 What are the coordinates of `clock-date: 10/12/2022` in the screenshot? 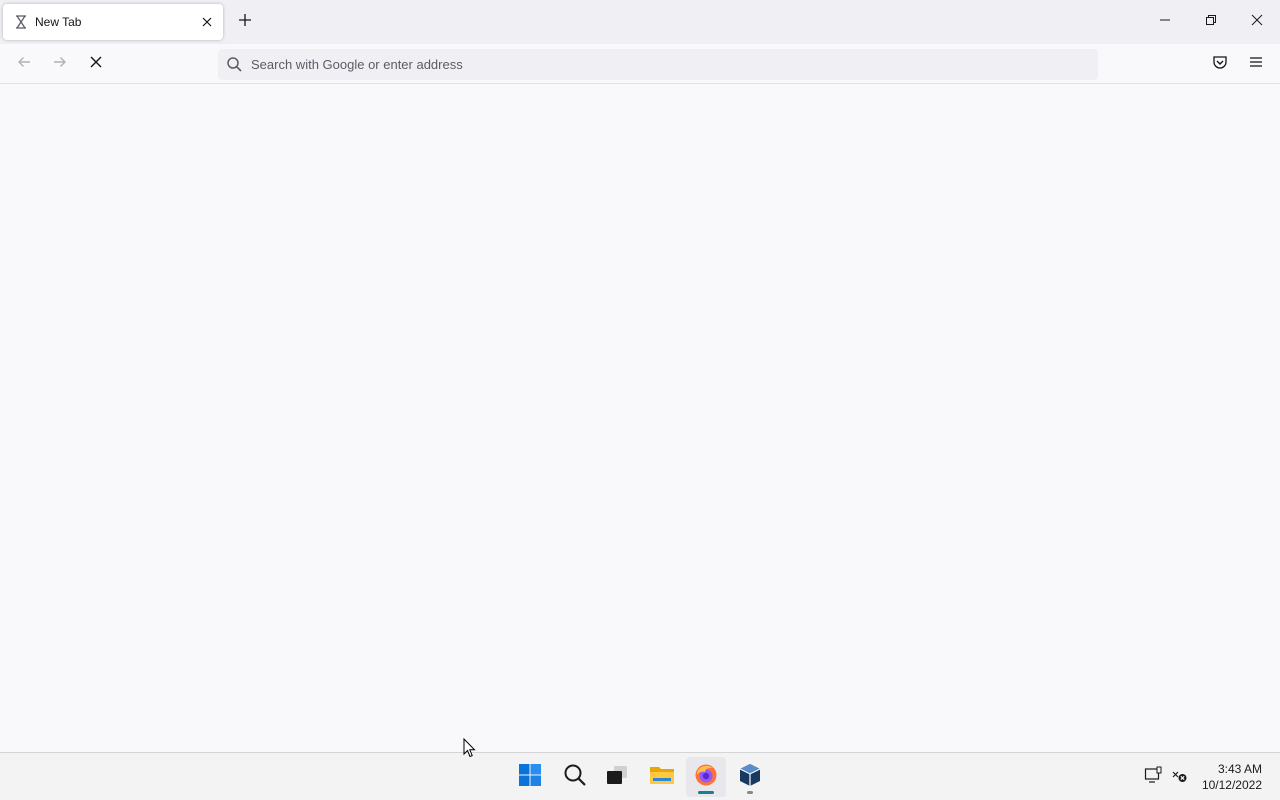 It's located at (1231, 785).